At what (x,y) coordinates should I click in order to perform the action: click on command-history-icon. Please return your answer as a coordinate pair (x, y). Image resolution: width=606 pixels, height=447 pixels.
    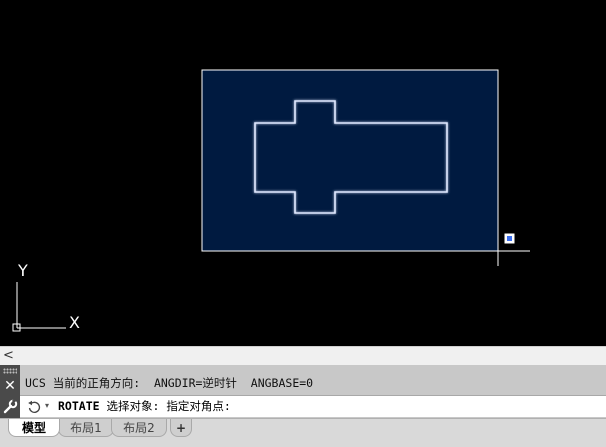
    Looking at the image, I should click on (34, 407).